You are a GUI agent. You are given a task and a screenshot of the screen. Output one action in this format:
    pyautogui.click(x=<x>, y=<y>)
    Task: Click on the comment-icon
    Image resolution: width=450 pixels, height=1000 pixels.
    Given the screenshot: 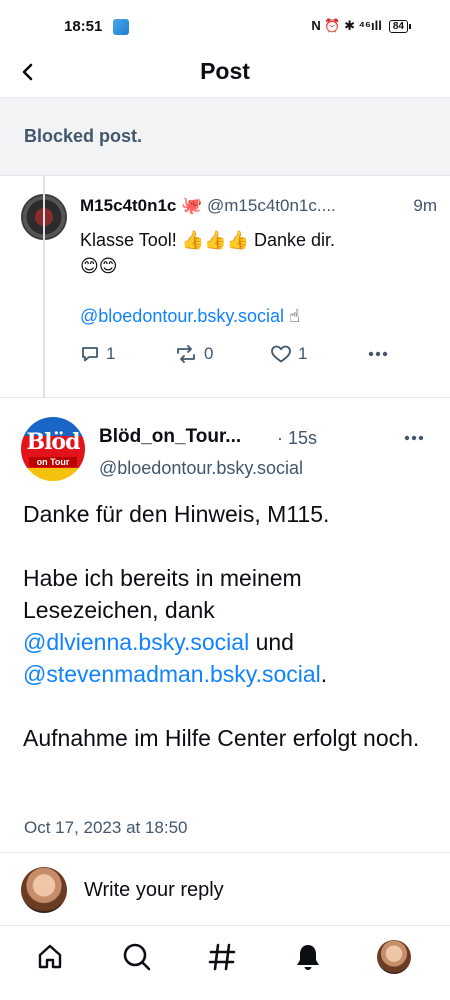 What is the action you would take?
    pyautogui.click(x=90, y=354)
    